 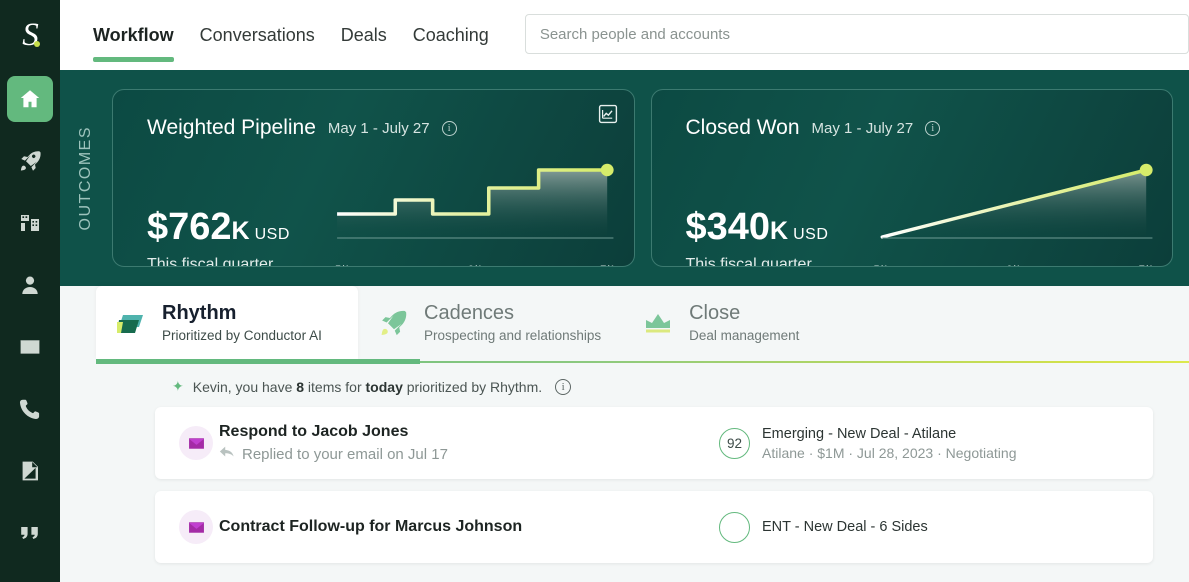 I want to click on deal-title: Emerging - New Deal - Atilane, so click(x=859, y=433).